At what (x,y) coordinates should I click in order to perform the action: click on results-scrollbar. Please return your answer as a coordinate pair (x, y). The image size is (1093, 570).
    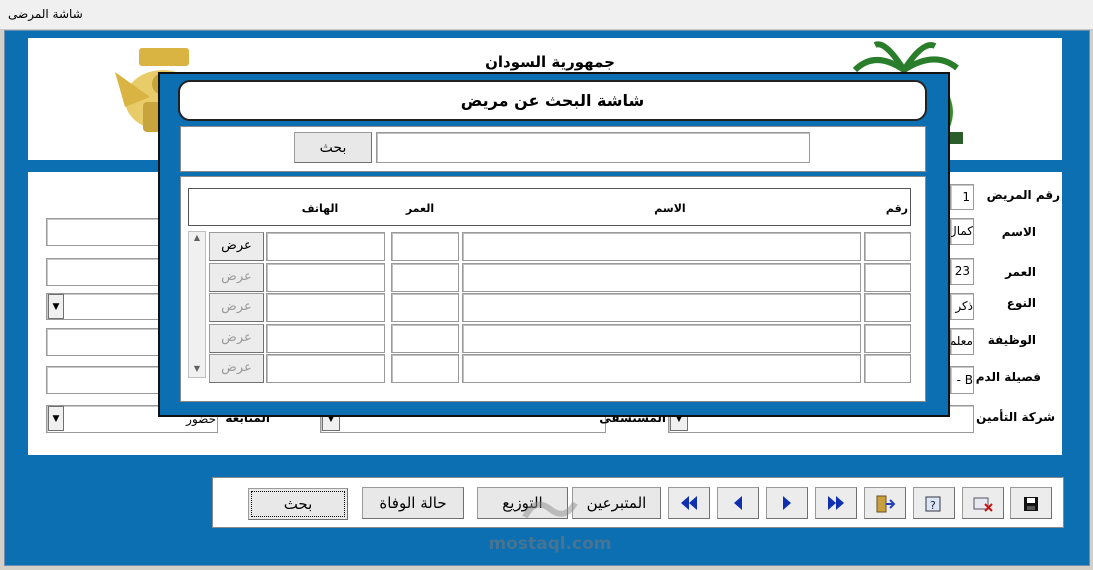
    Looking at the image, I should click on (197, 304).